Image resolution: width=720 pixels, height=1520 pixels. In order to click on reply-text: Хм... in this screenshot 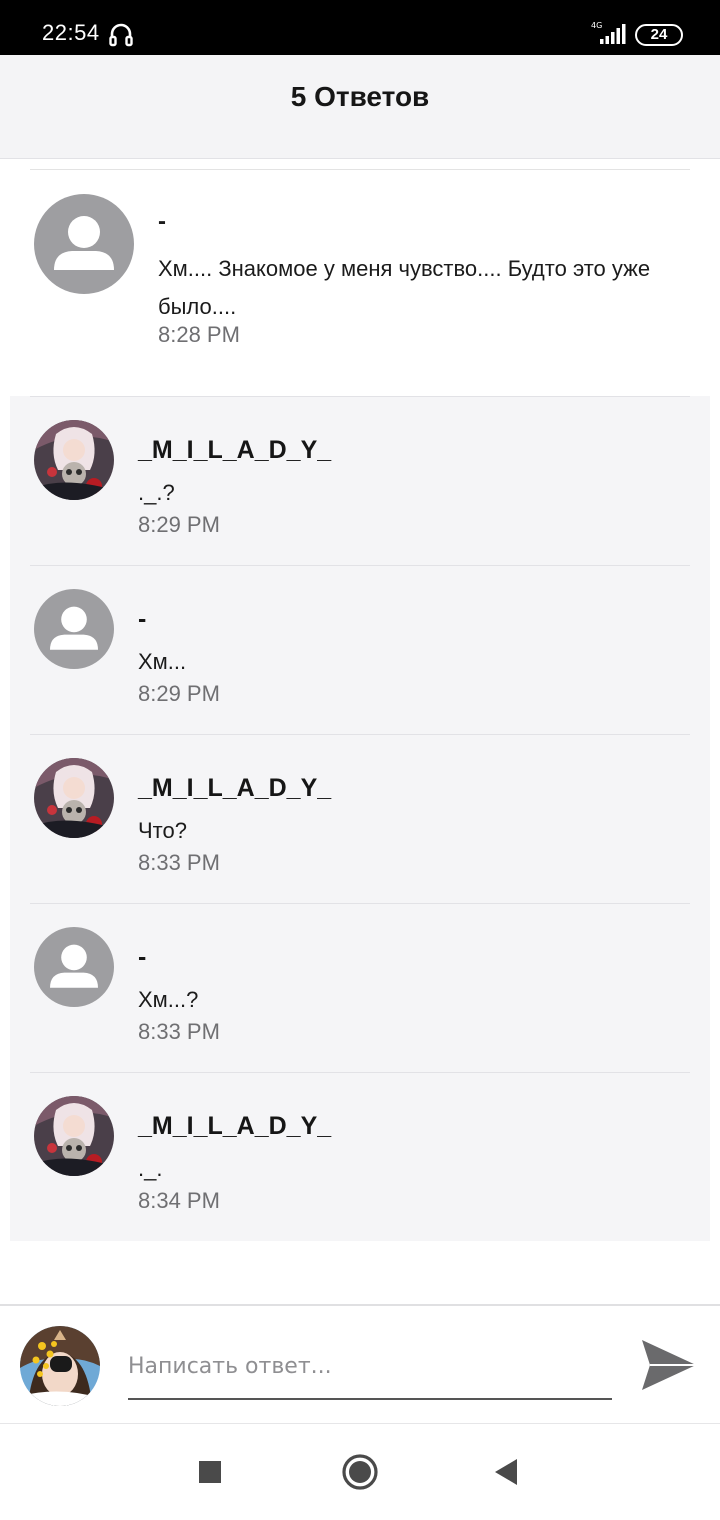, I will do `click(162, 661)`.